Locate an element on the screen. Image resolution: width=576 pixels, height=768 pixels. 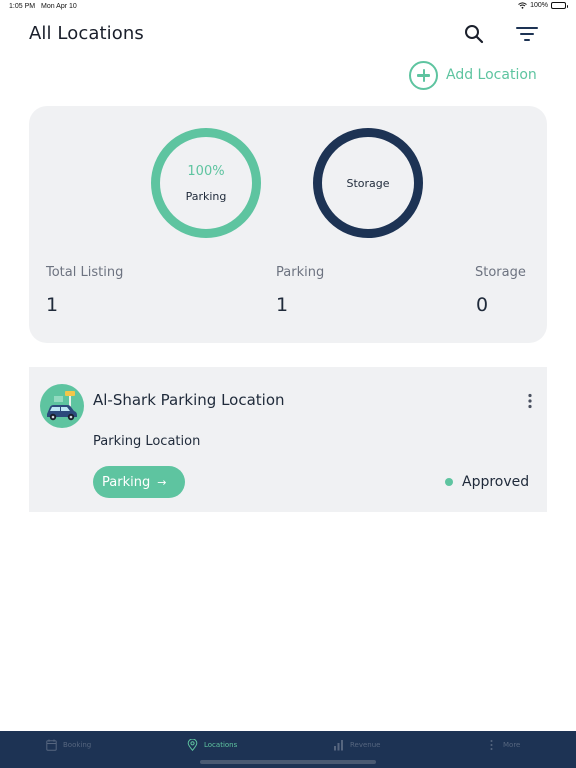
status-bar: 1:05 PM Mon Apr 10 100% is located at coordinates (288, 7).